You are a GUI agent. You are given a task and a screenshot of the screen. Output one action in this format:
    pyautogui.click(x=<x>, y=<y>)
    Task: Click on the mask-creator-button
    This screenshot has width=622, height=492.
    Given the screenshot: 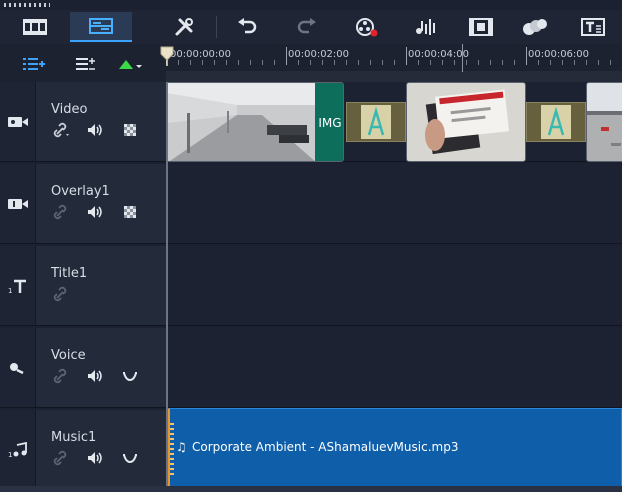 What is the action you would take?
    pyautogui.click(x=535, y=27)
    